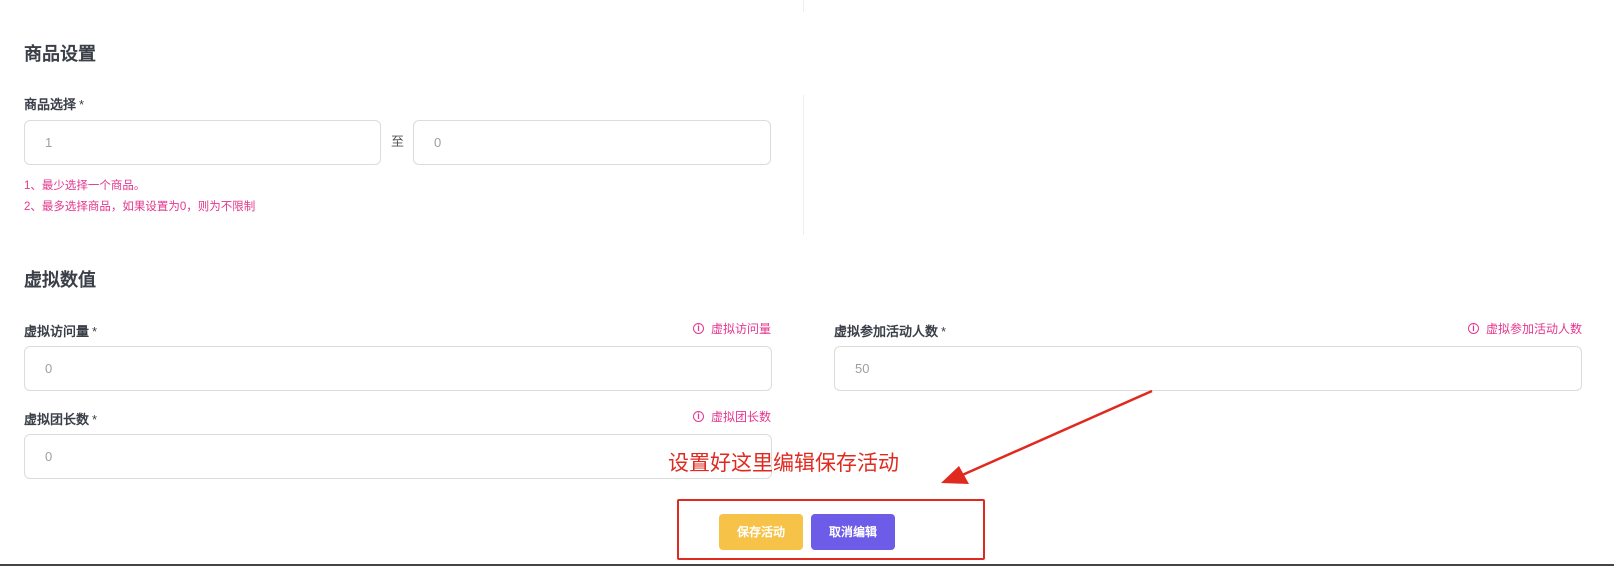  I want to click on virtual-participants-label: 虚拟参加活动人数 *, so click(890, 330).